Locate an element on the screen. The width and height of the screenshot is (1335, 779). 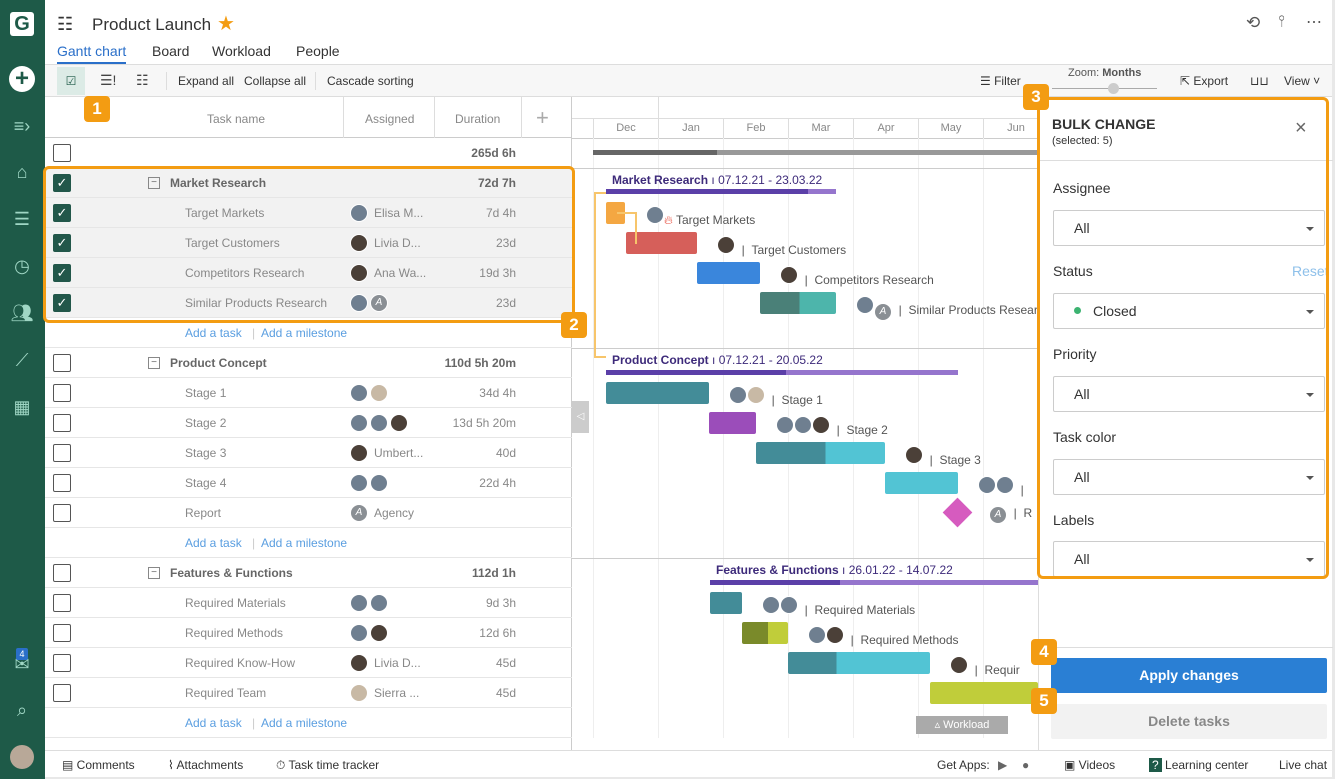
tab-workload: Workload is located at coordinates (241, 51).